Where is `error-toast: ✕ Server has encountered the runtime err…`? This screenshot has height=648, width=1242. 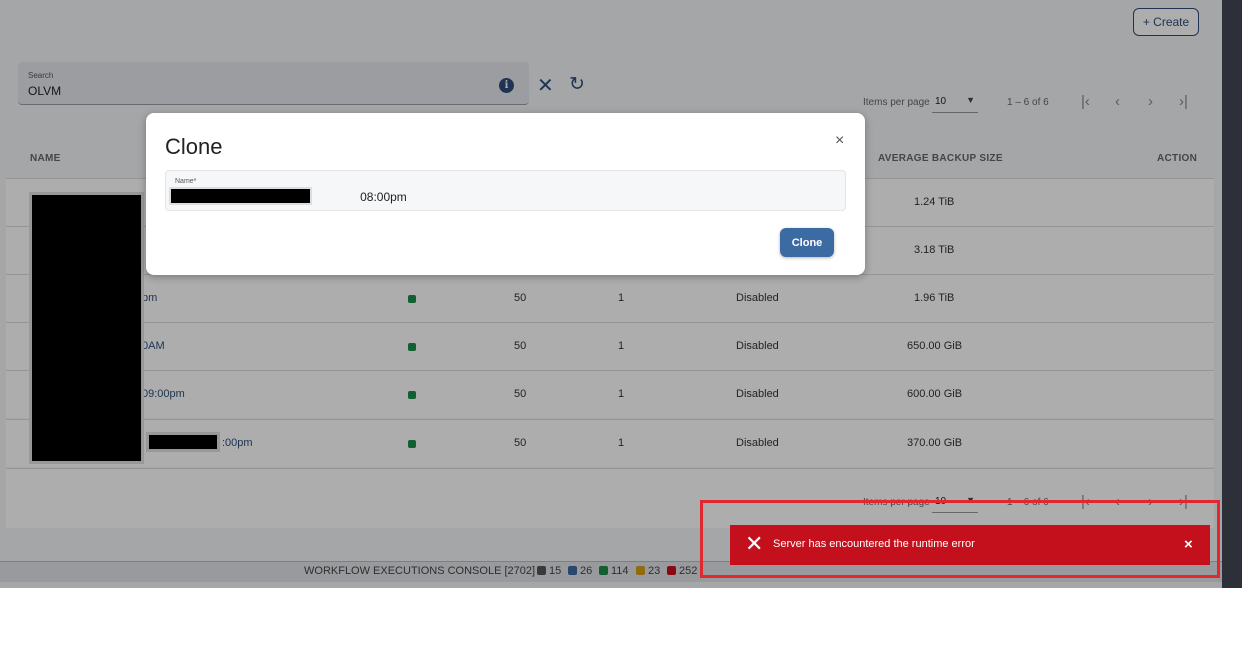 error-toast: ✕ Server has encountered the runtime err… is located at coordinates (970, 545).